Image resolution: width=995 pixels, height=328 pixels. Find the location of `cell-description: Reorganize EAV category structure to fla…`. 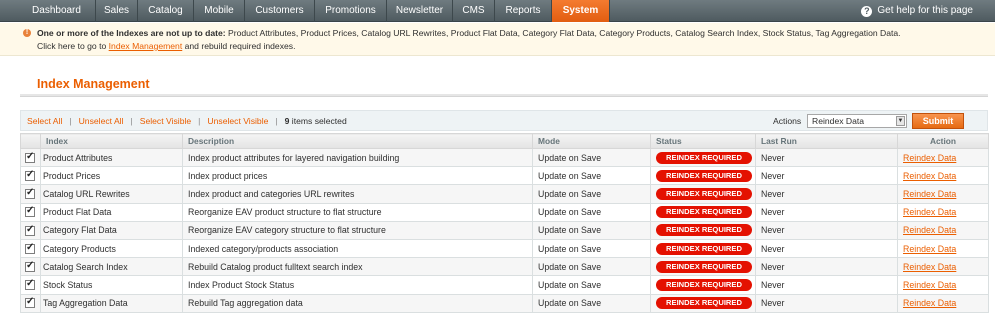

cell-description: Reorganize EAV category structure to fla… is located at coordinates (357, 230).